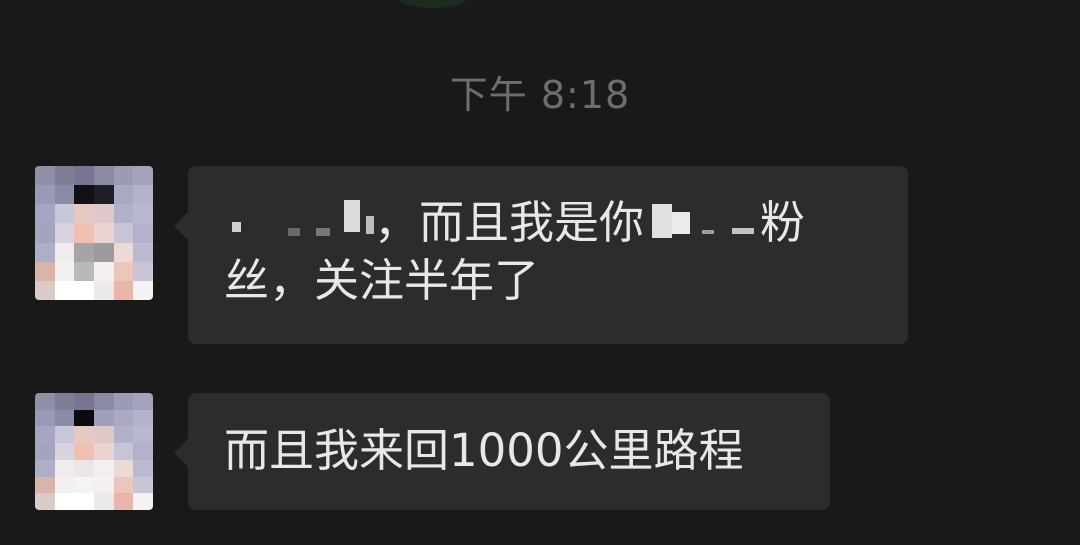 Image resolution: width=1080 pixels, height=545 pixels. I want to click on message-bubble: 而且我来回1000公里路程, so click(502, 451).